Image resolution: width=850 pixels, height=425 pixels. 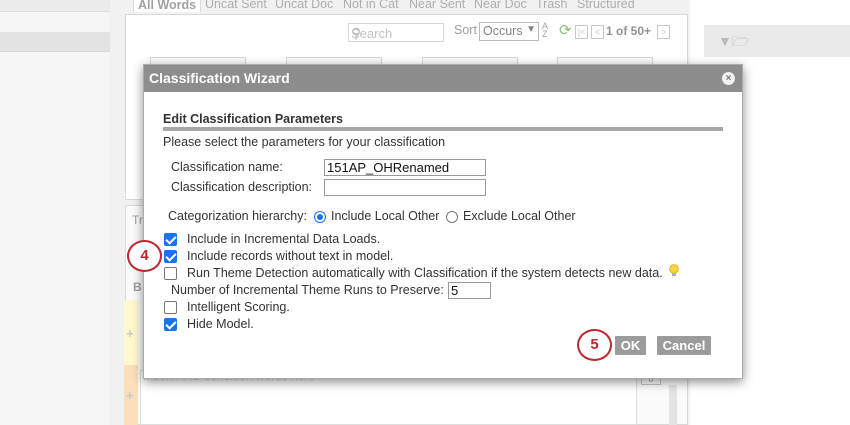 I want to click on classification-name-input: 151AP_OHRenamed, so click(x=405, y=167).